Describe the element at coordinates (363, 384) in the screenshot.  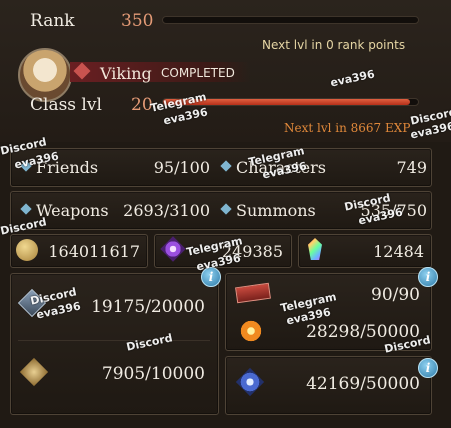
I see `stock-right-bottom-value: 42169/50000` at that location.